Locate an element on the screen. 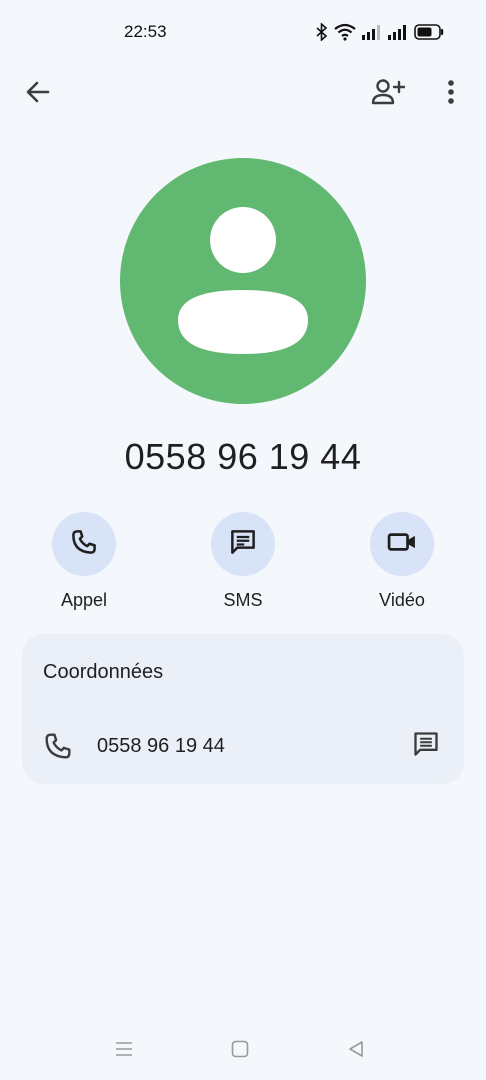 Image resolution: width=486 pixels, height=1080 pixels. contact-avatar is located at coordinates (243, 281).